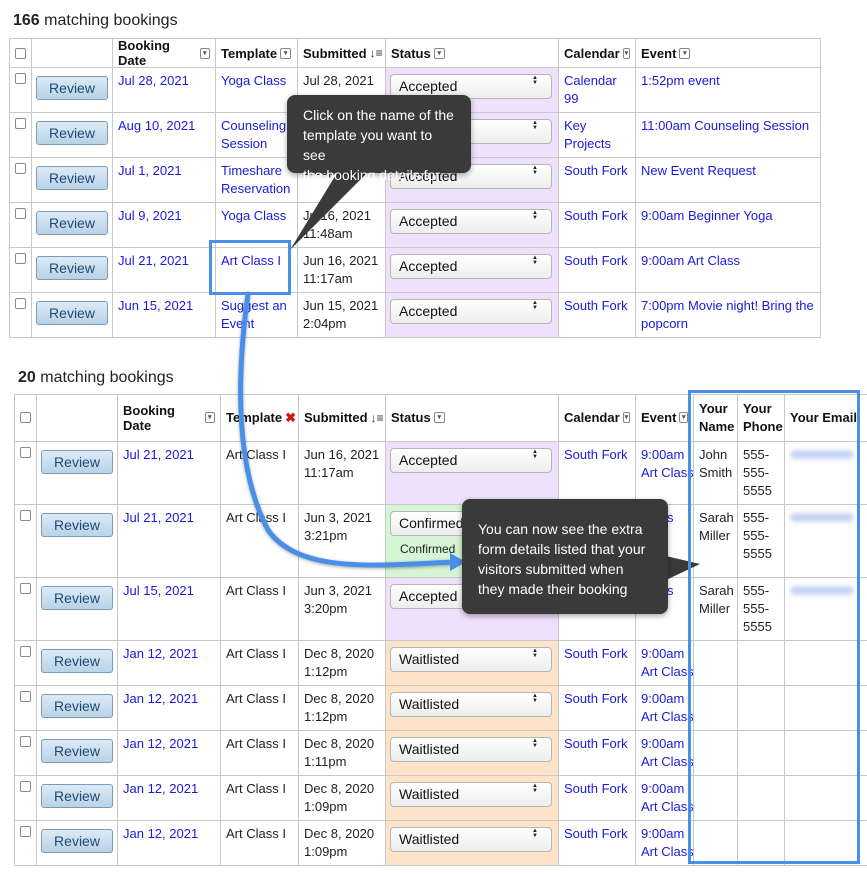  What do you see at coordinates (20, 53) in the screenshot?
I see `select-all-checkbox` at bounding box center [20, 53].